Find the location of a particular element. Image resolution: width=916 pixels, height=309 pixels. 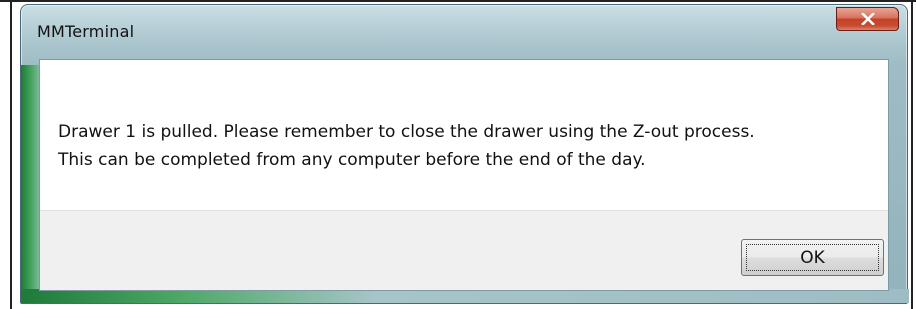

close-x-icon is located at coordinates (867, 19).